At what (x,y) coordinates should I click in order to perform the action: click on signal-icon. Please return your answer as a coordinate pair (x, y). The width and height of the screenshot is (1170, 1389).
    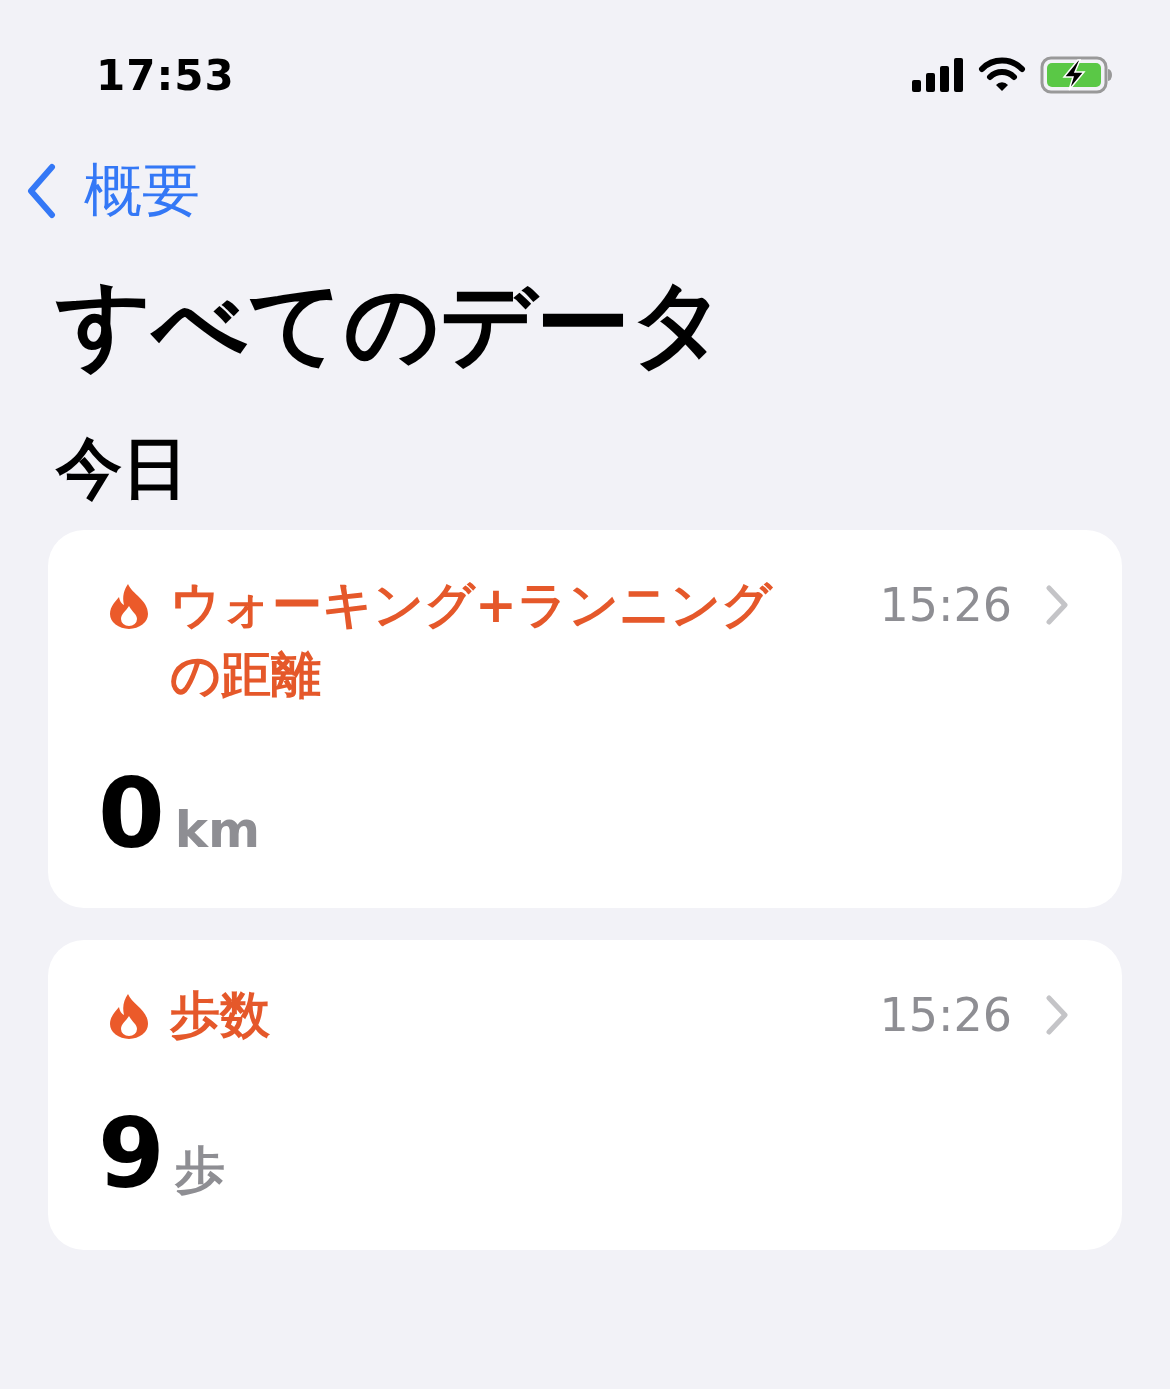
    Looking at the image, I should click on (938, 75).